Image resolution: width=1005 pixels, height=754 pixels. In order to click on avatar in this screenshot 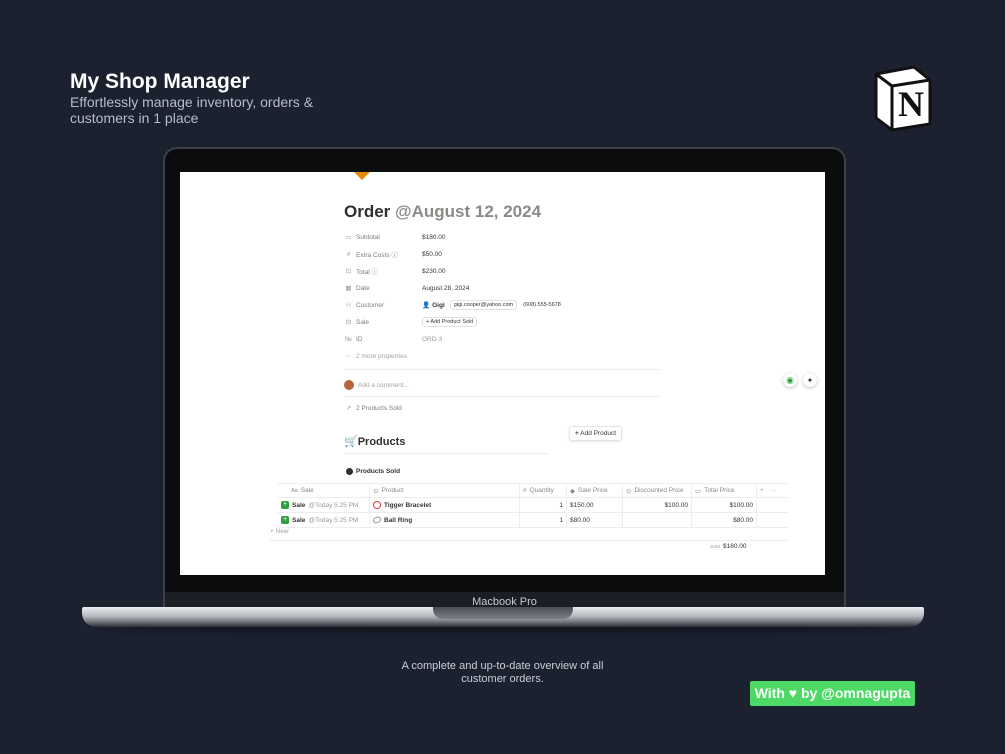, I will do `click(349, 385)`.